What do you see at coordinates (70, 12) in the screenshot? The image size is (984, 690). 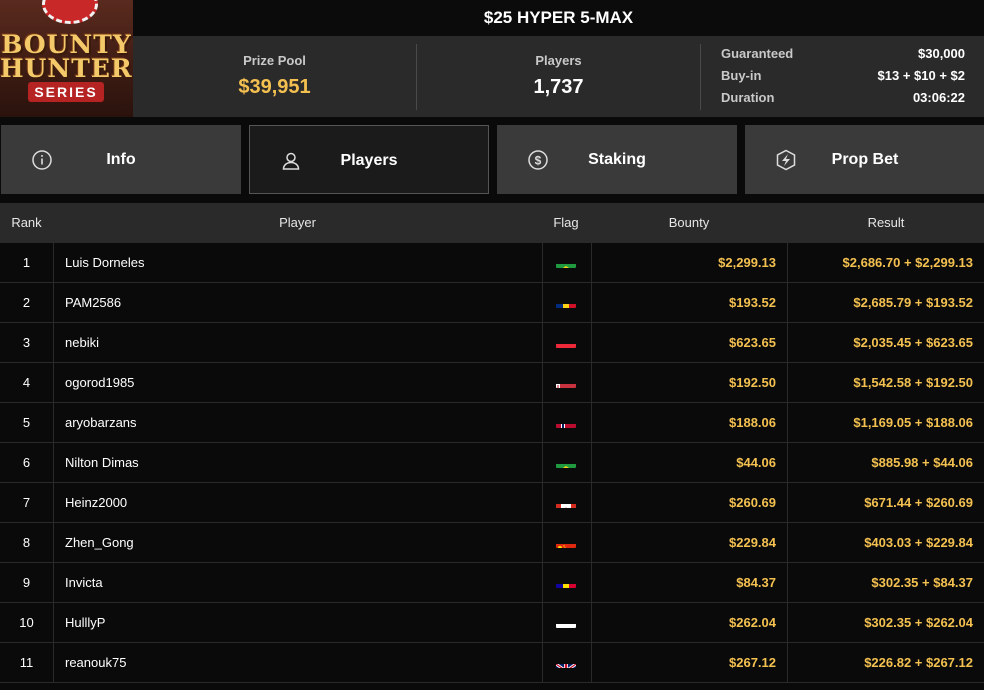 I see `poker-chip-icon` at bounding box center [70, 12].